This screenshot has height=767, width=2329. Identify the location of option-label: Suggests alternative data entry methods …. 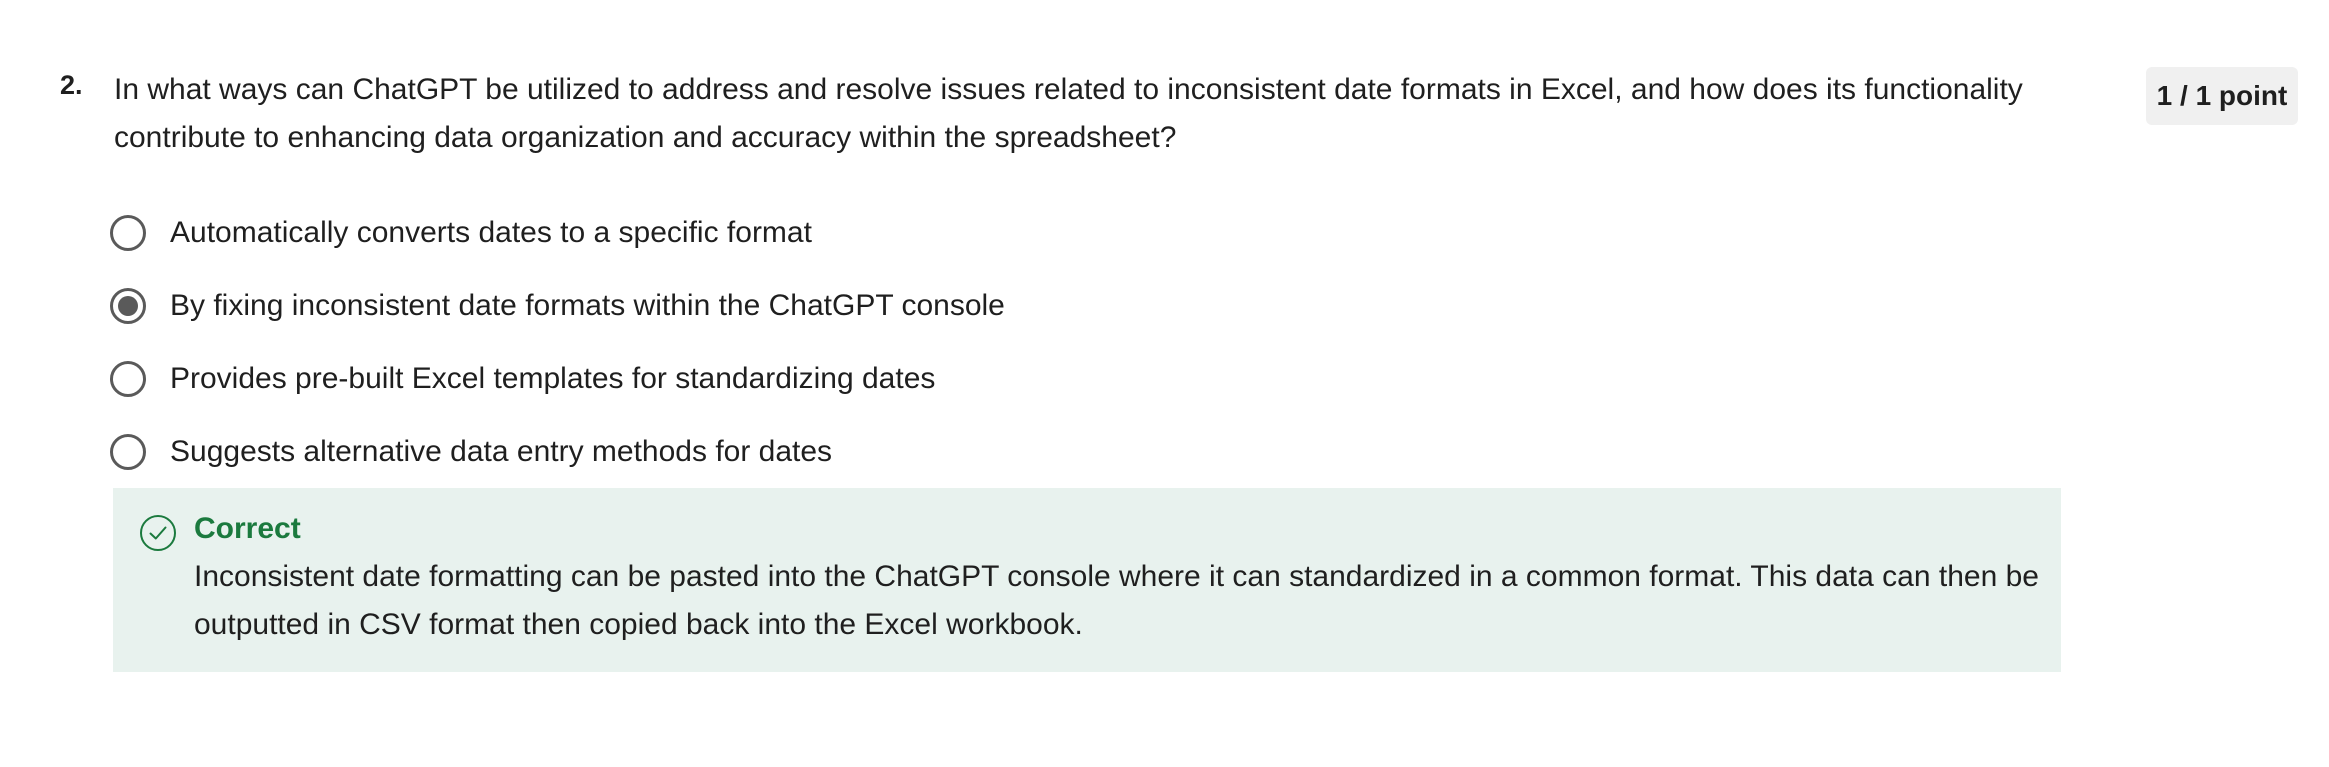
(501, 451).